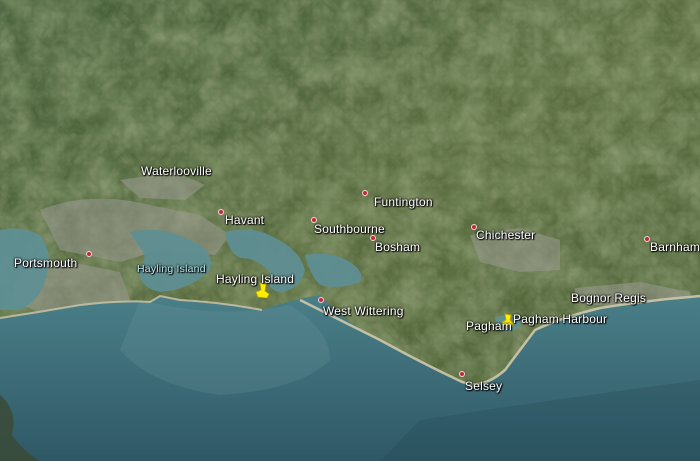  What do you see at coordinates (675, 247) in the screenshot?
I see `place-label-barnham: Barnham` at bounding box center [675, 247].